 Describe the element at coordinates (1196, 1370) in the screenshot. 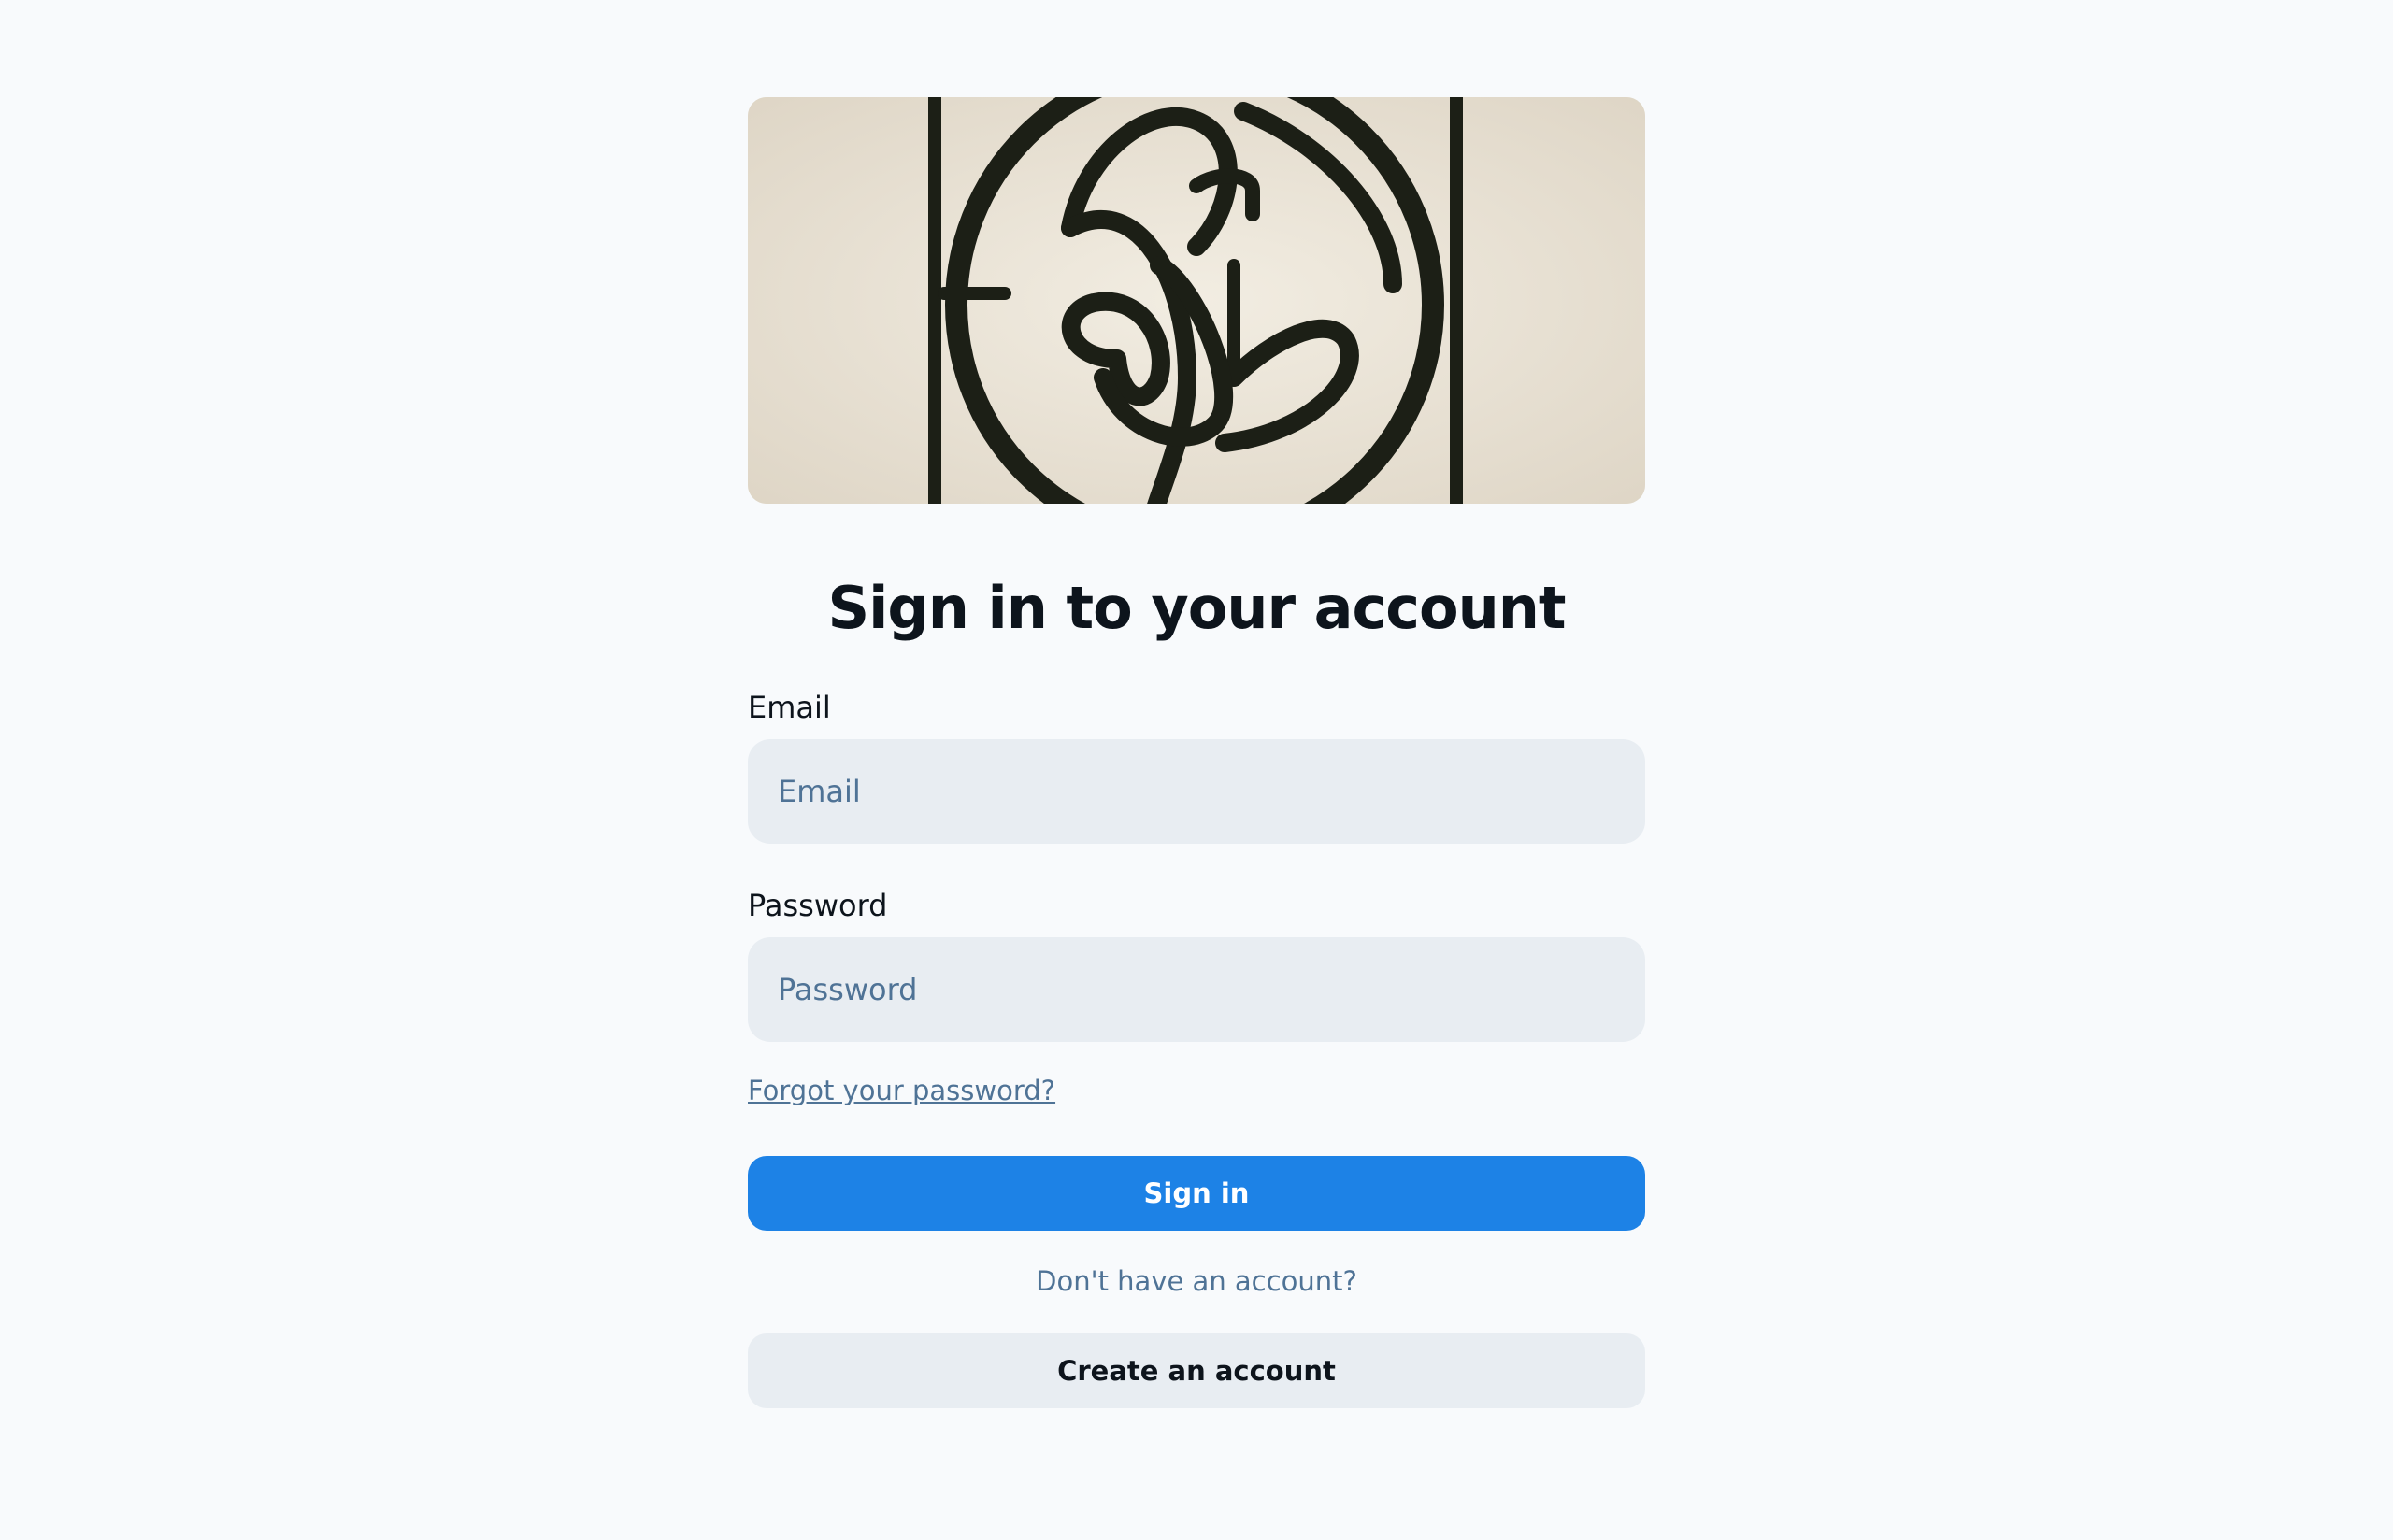

I see `create-account-button: Create an account` at that location.